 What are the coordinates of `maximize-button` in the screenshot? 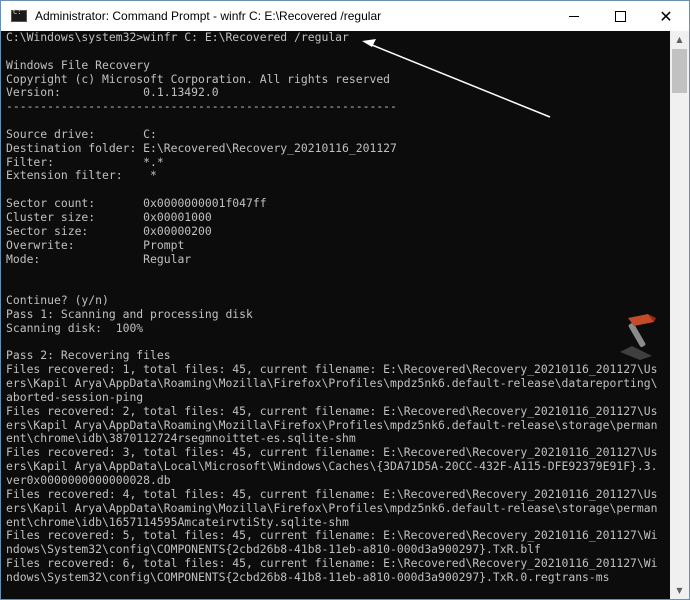 It's located at (620, 16).